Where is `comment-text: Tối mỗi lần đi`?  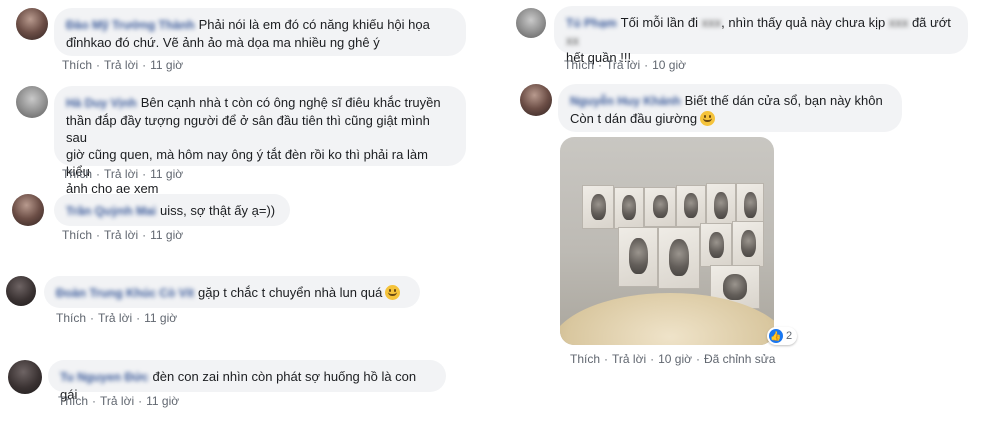
comment-text: Tối mỗi lần đi is located at coordinates (659, 22).